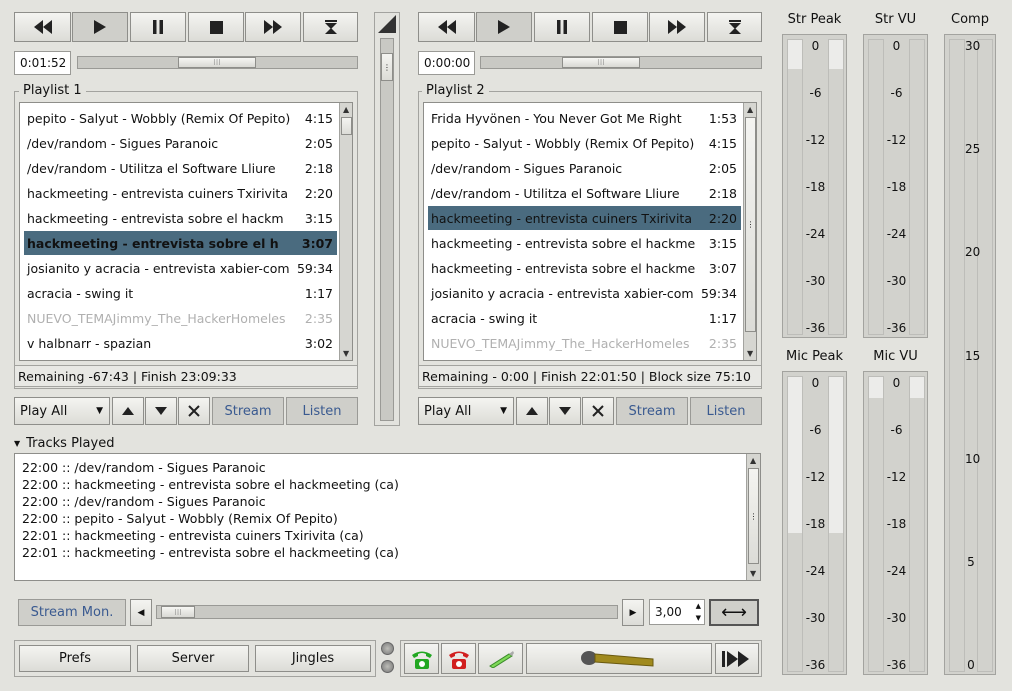 The image size is (1012, 691). I want to click on playlist1-scroll-thumb, so click(346, 126).